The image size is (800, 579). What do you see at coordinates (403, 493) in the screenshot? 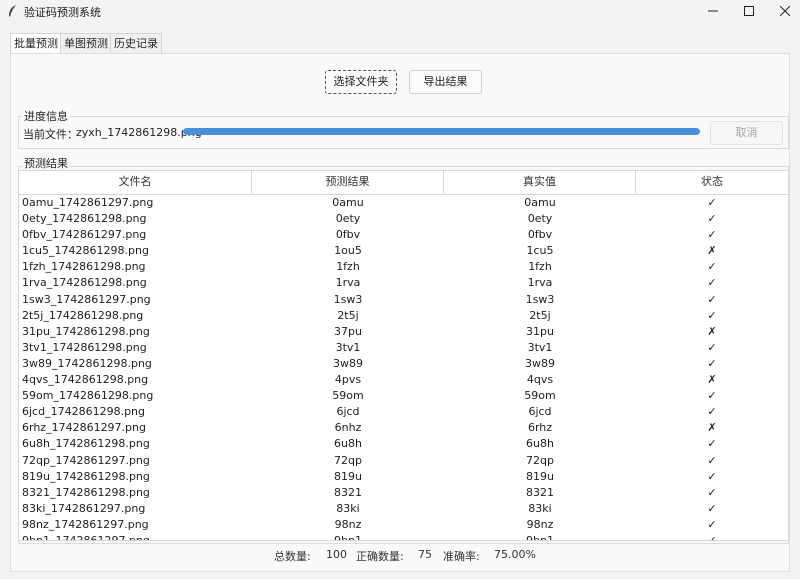
I see `table-row: 8321_1742861298.png 8321 8321 ✓` at bounding box center [403, 493].